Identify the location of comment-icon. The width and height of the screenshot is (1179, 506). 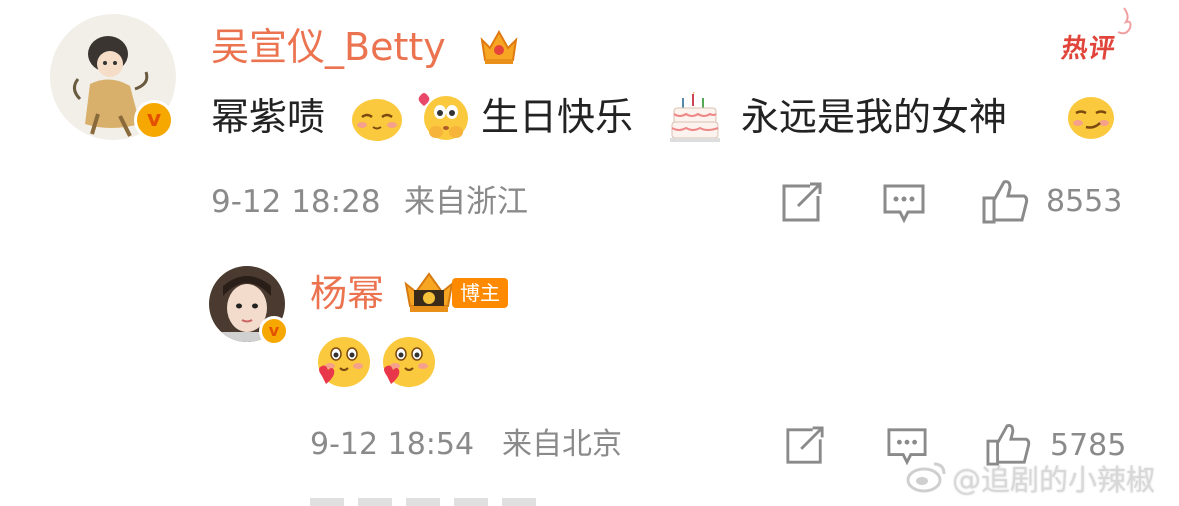
(904, 203).